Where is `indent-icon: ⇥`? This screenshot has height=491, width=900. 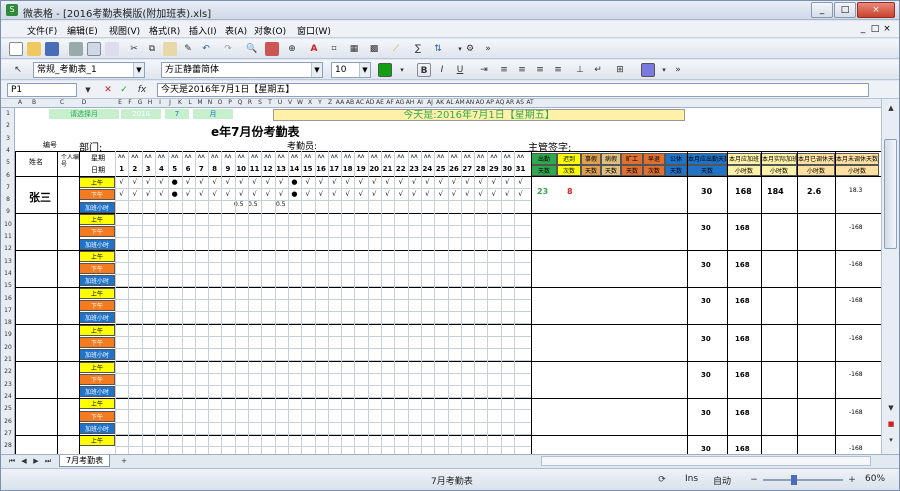 indent-icon: ⇥ is located at coordinates (484, 70).